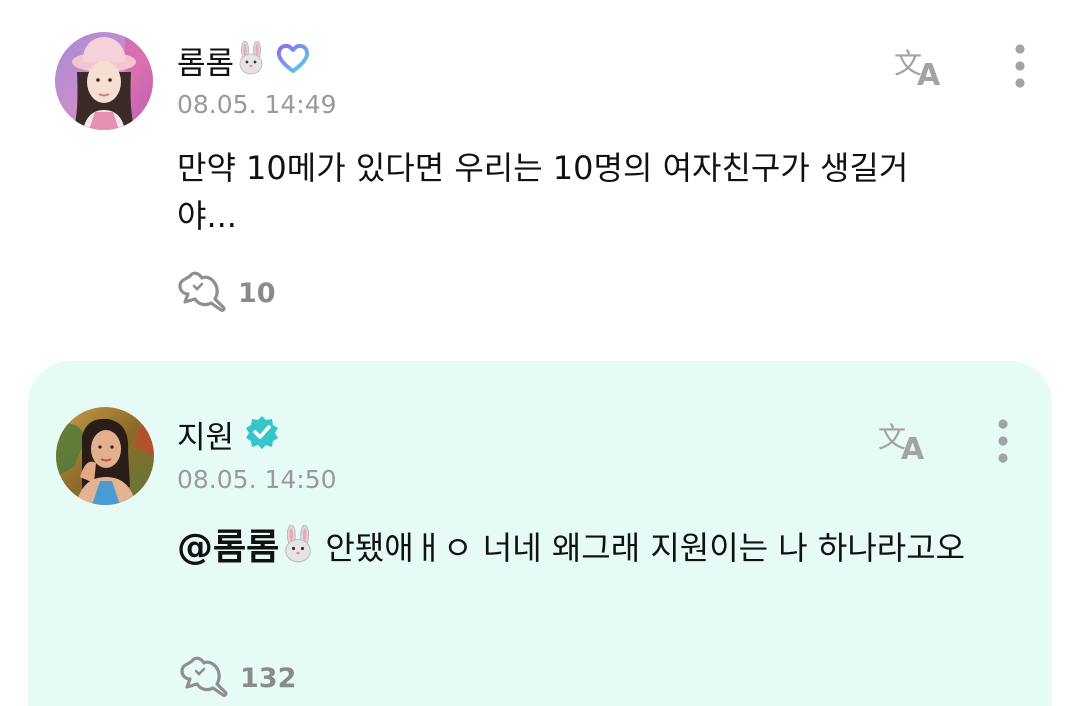  Describe the element at coordinates (640, 548) in the screenshot. I see `reply-text: 안됐애ㅐㅇ 너네 왜그래 지원이는 나 하나라고오` at that location.